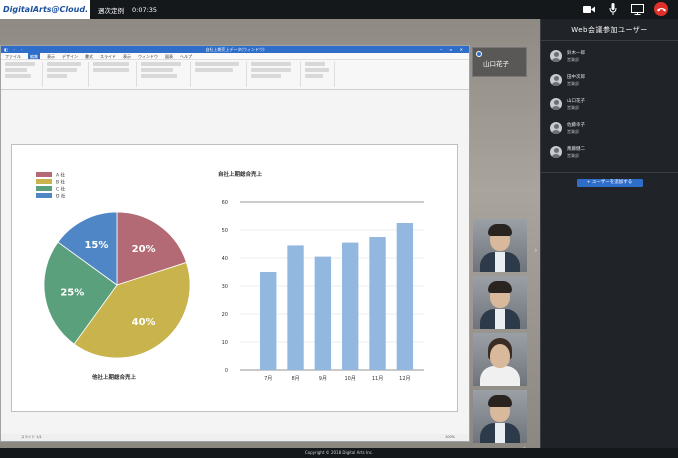  I want to click on pie-legend: A 社B 社C 社D 社, so click(51, 186).